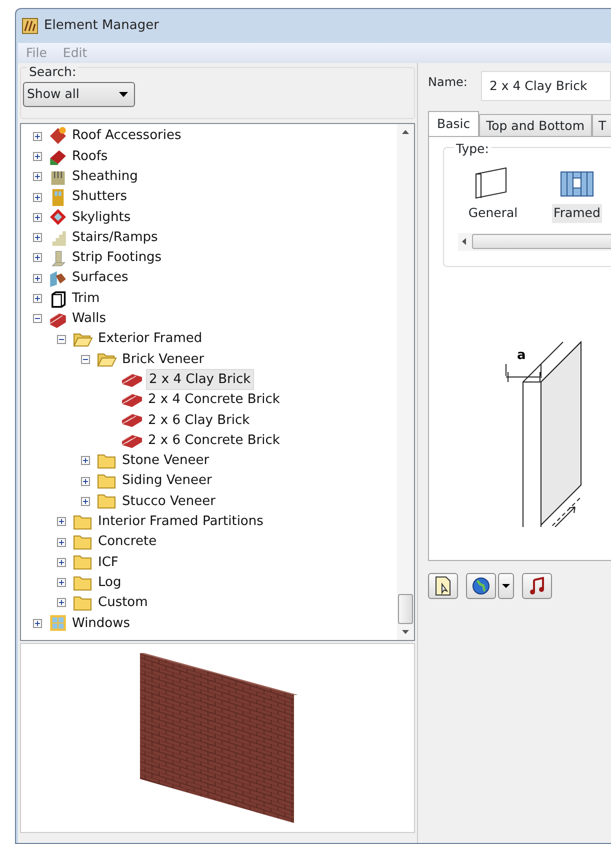  I want to click on footing-icon, so click(58, 257).